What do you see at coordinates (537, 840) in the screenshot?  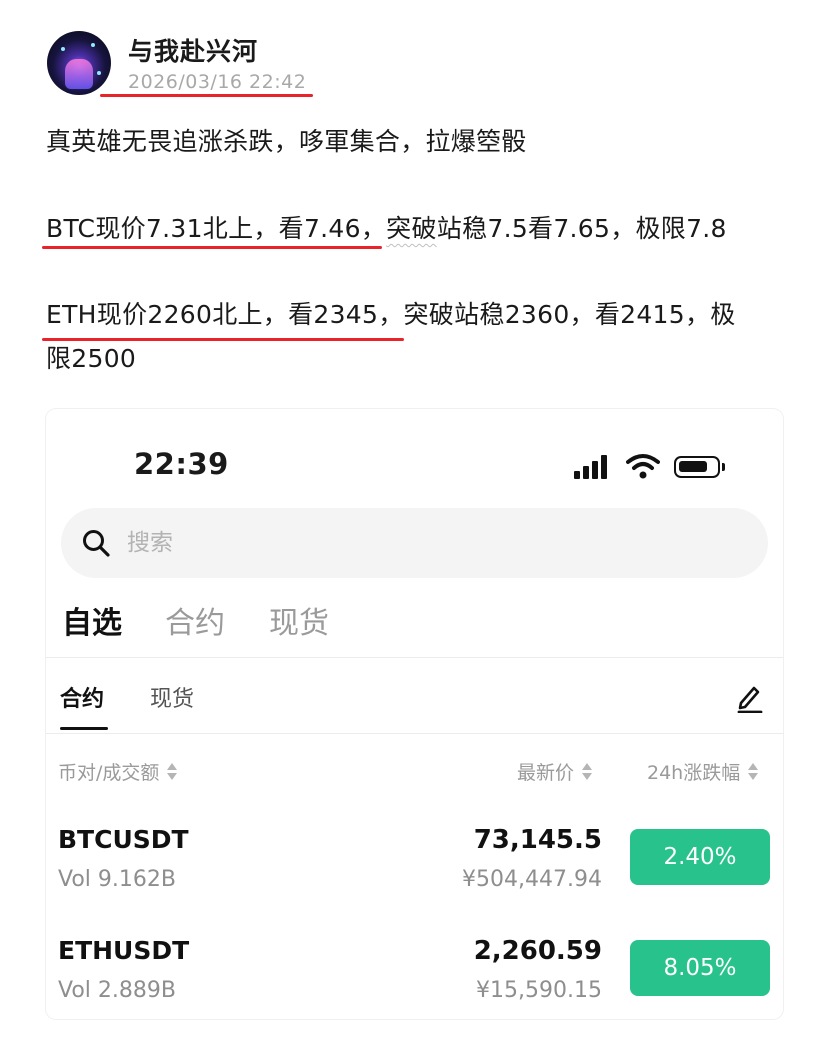 I see `row-price: 73,145.5` at bounding box center [537, 840].